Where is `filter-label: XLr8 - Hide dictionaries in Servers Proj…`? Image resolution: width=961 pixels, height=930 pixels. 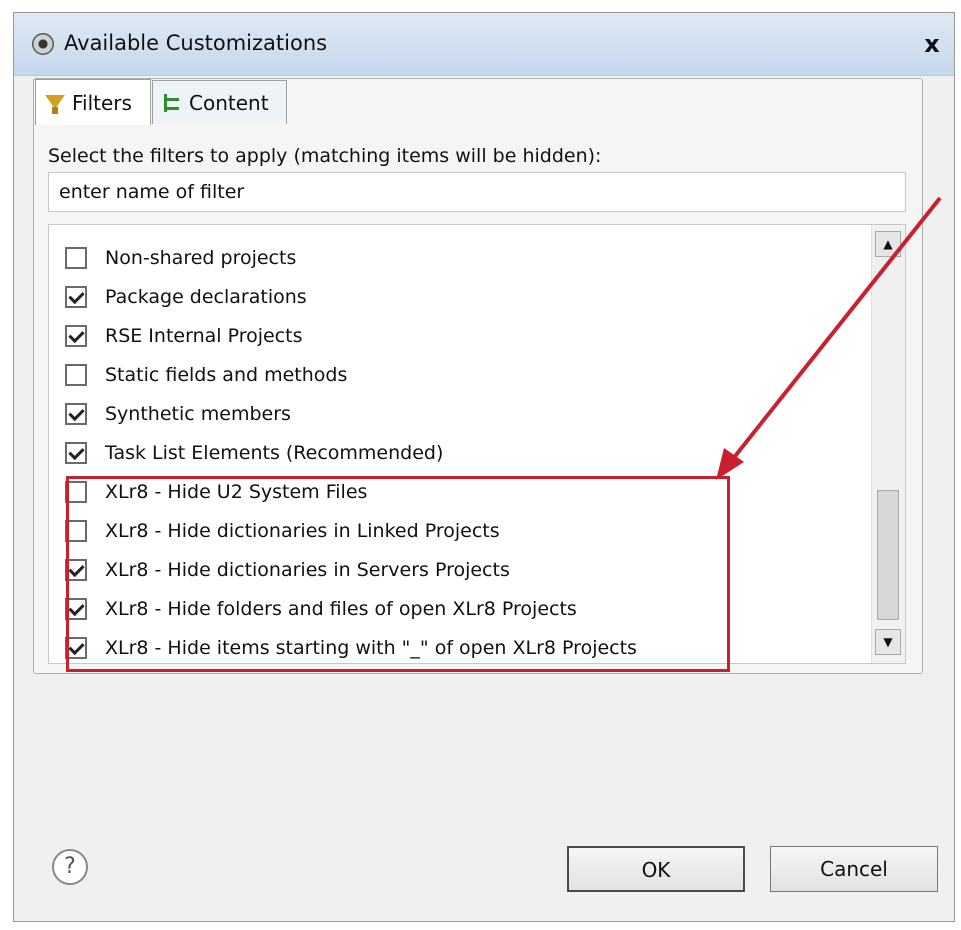 filter-label: XLr8 - Hide dictionaries in Servers Proj… is located at coordinates (307, 570).